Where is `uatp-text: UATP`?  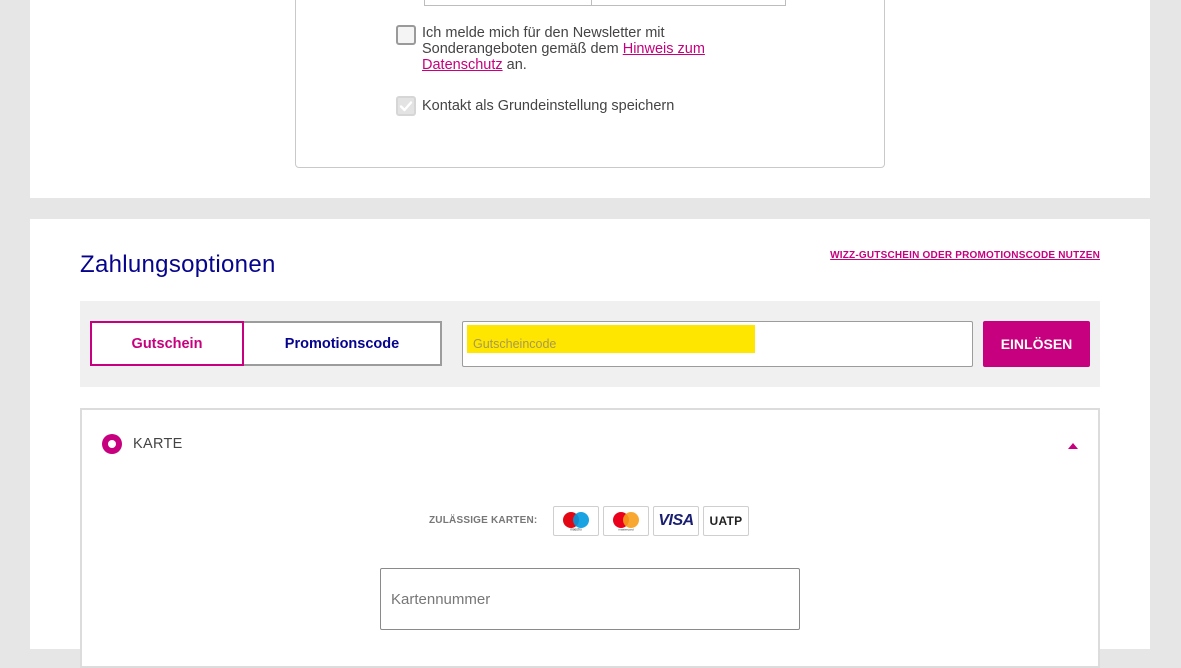 uatp-text: UATP is located at coordinates (726, 521).